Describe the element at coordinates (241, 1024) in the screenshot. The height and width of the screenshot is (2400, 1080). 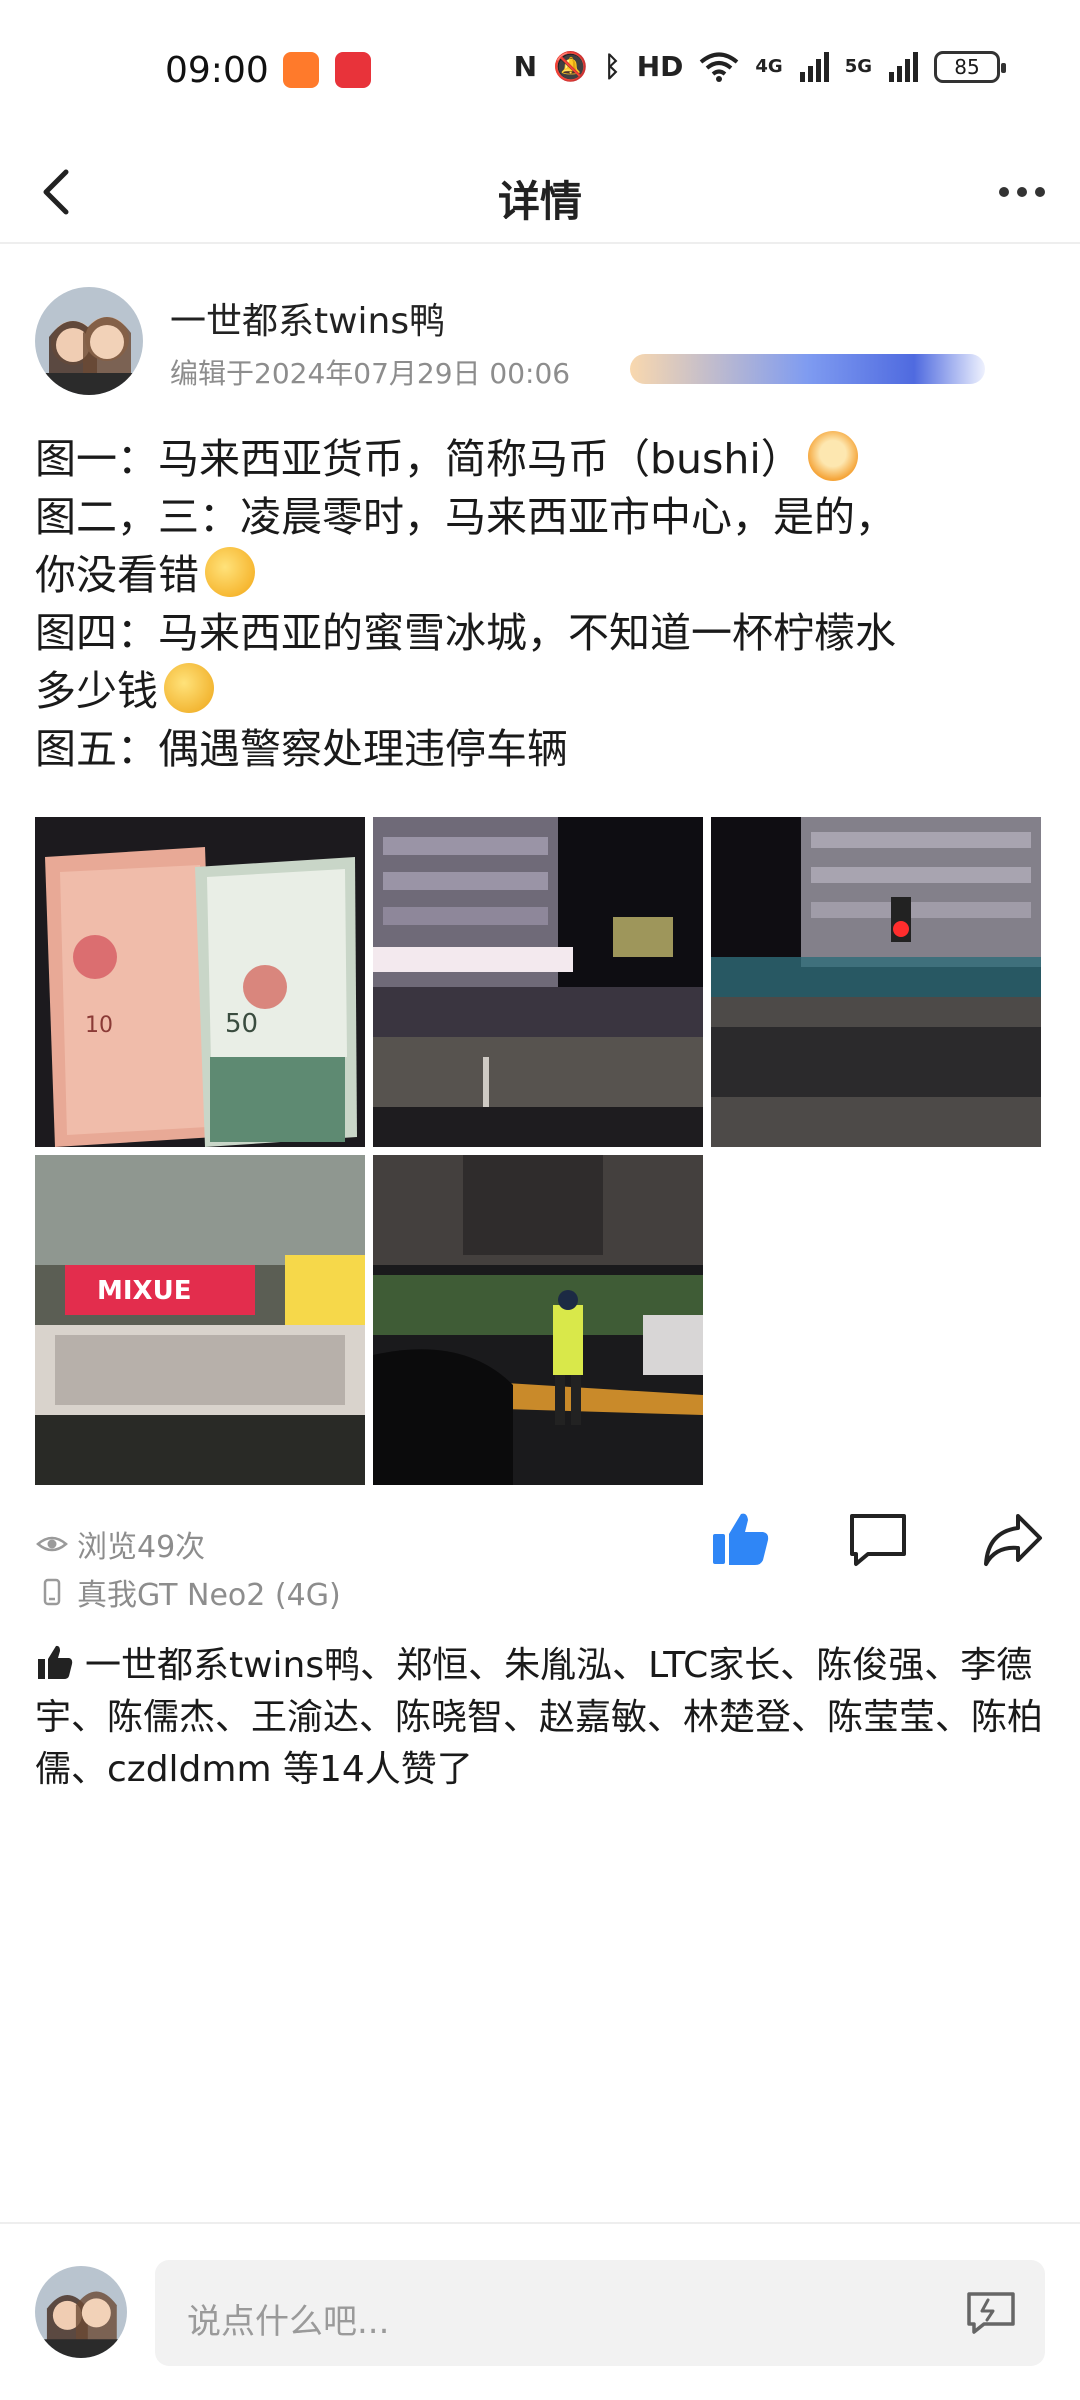
I see `svg-text: 50` at that location.